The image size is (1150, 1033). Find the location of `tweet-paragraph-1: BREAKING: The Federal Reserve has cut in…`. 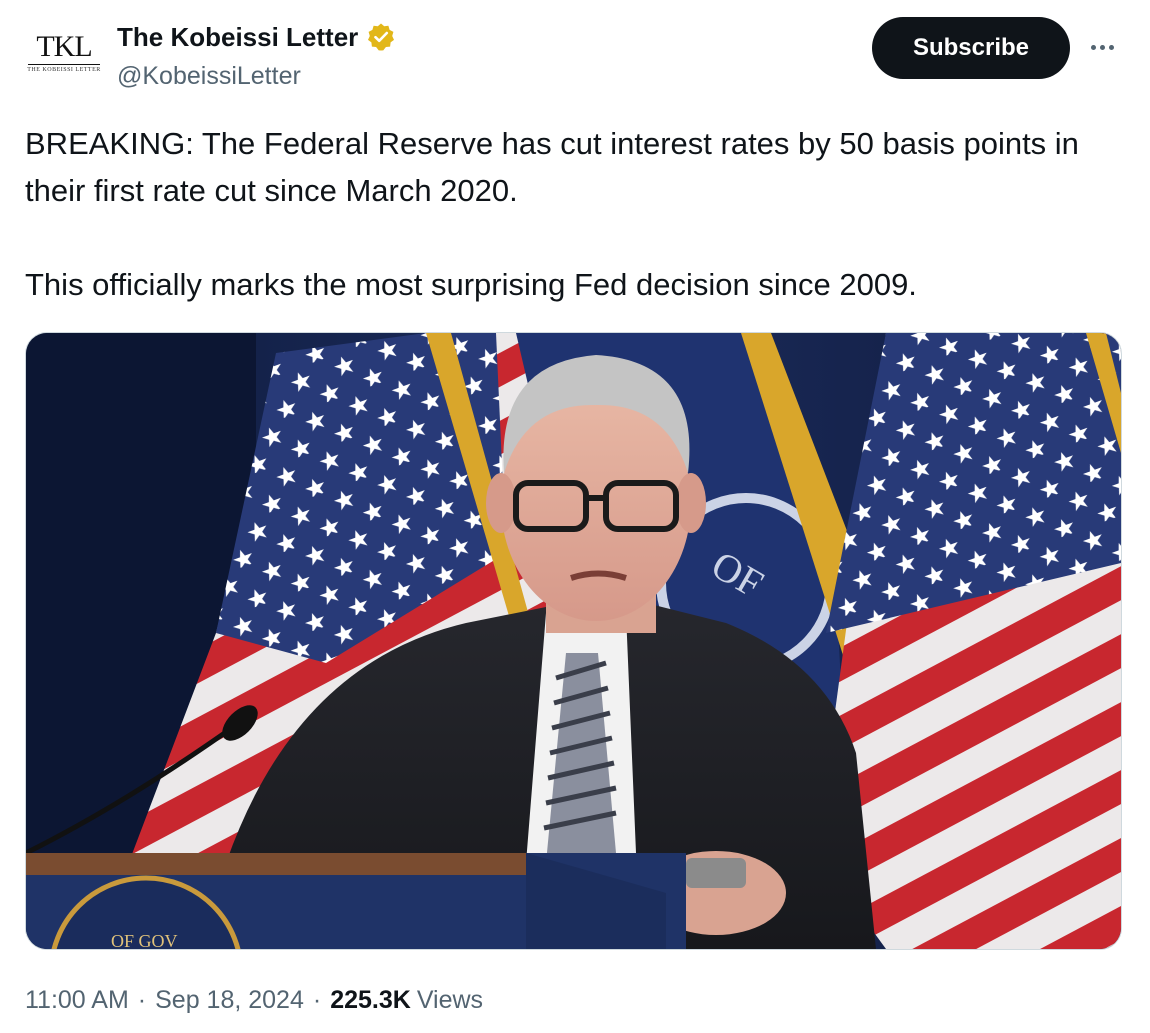

tweet-paragraph-1: BREAKING: The Federal Reserve has cut in… is located at coordinates (552, 167).